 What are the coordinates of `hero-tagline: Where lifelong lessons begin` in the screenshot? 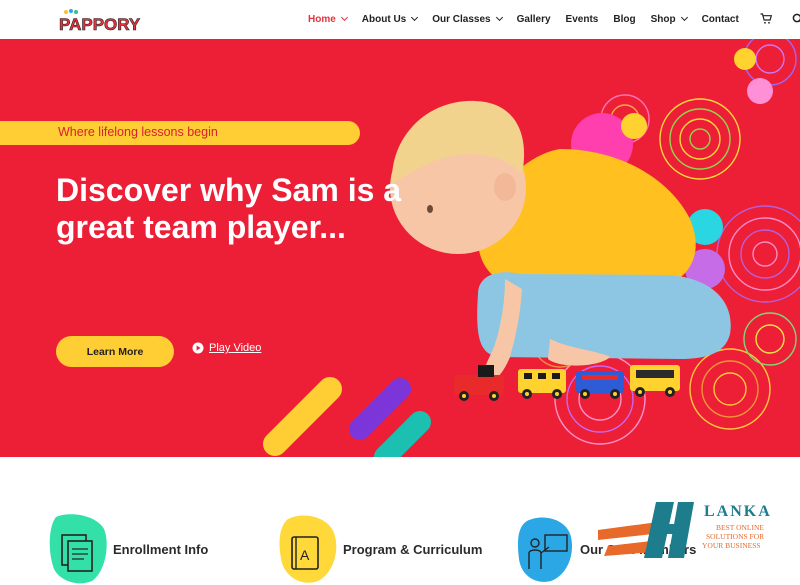 It's located at (138, 132).